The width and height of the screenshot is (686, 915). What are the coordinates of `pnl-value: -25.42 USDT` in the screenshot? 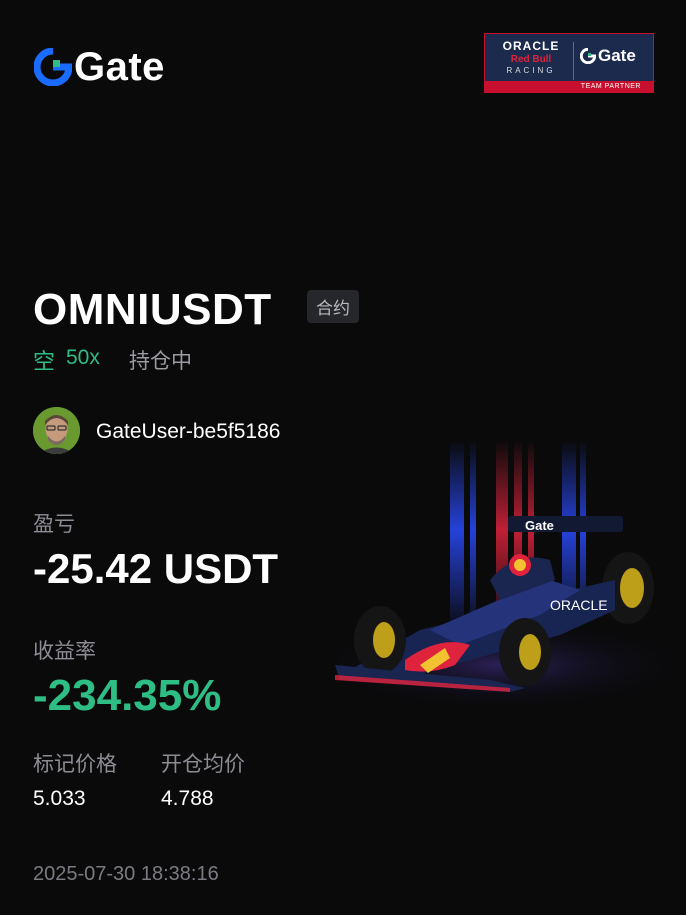 It's located at (156, 568).